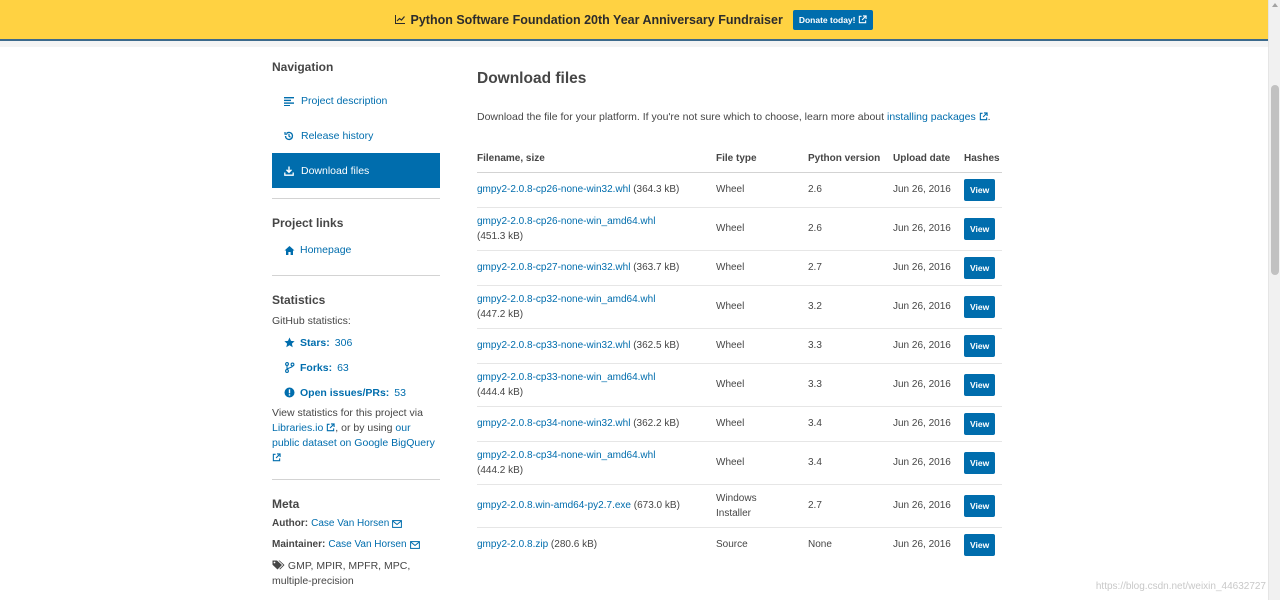 The image size is (1280, 600). What do you see at coordinates (500, 314) in the screenshot?
I see `file-size: (447.2 kB)` at bounding box center [500, 314].